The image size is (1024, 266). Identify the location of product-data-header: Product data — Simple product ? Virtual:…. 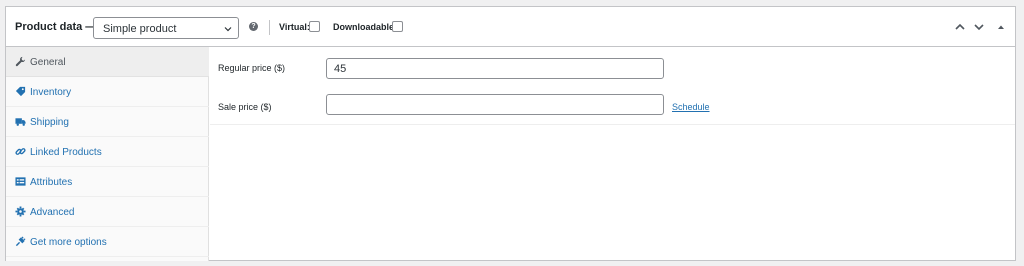
(510, 27).